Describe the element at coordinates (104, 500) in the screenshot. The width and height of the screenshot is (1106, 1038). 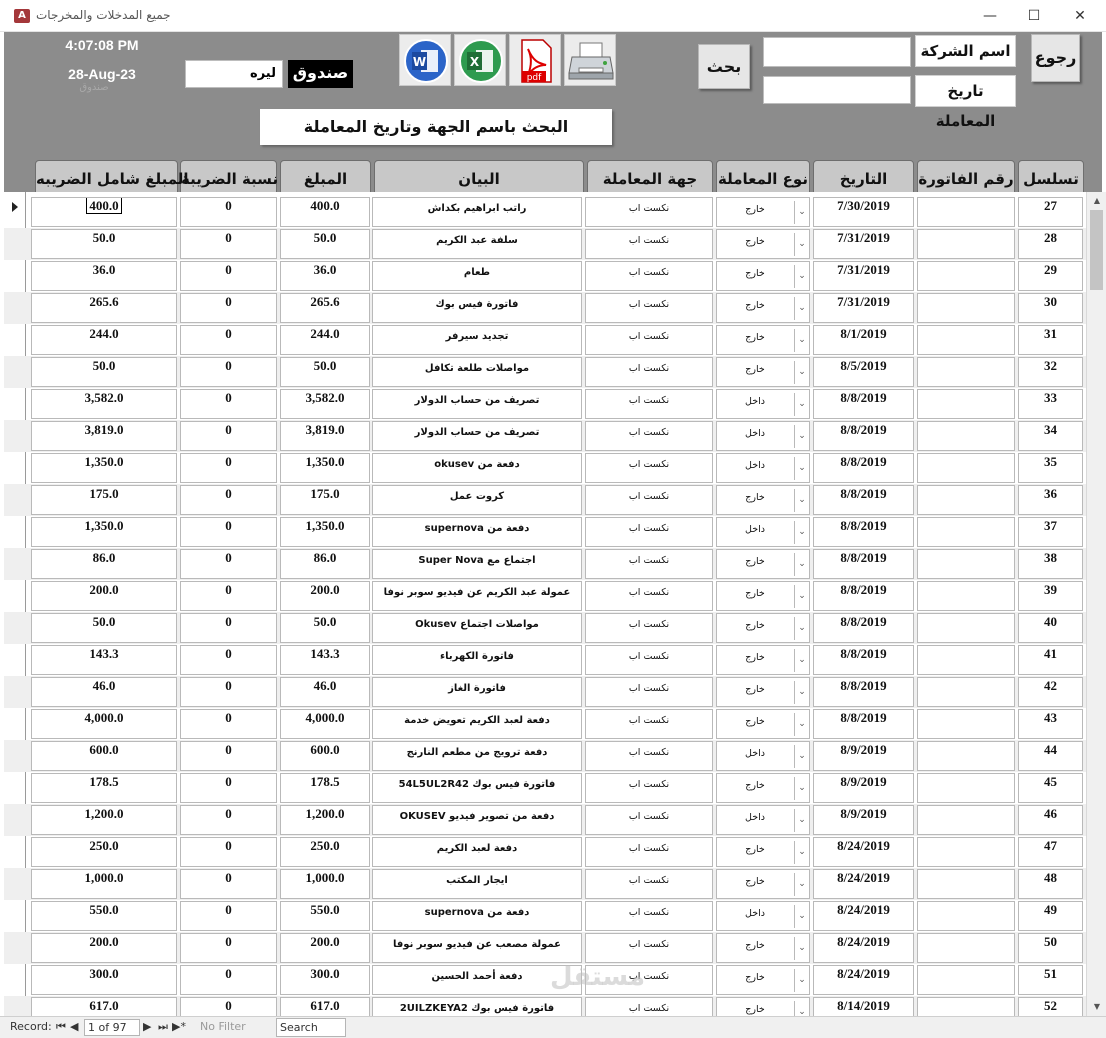
I see `cell-total: 175.0` at that location.